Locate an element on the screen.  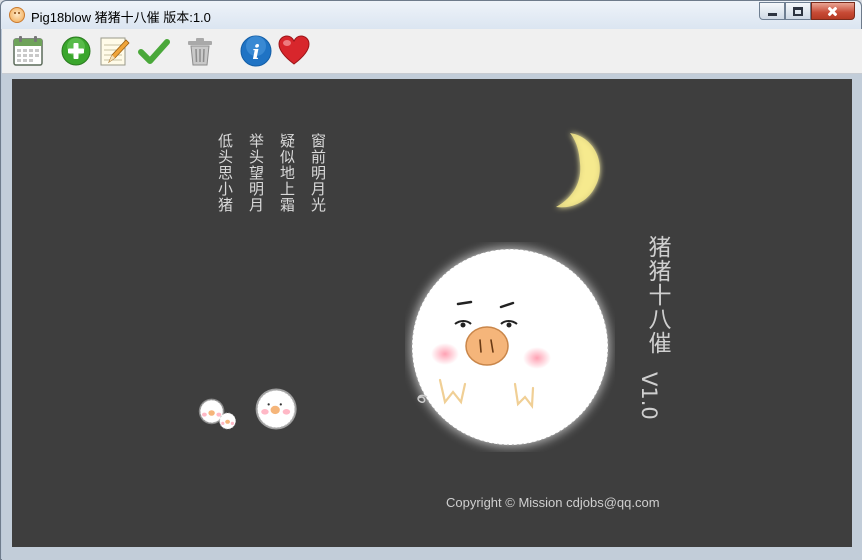
svg-text: i is located at coordinates (256, 52).